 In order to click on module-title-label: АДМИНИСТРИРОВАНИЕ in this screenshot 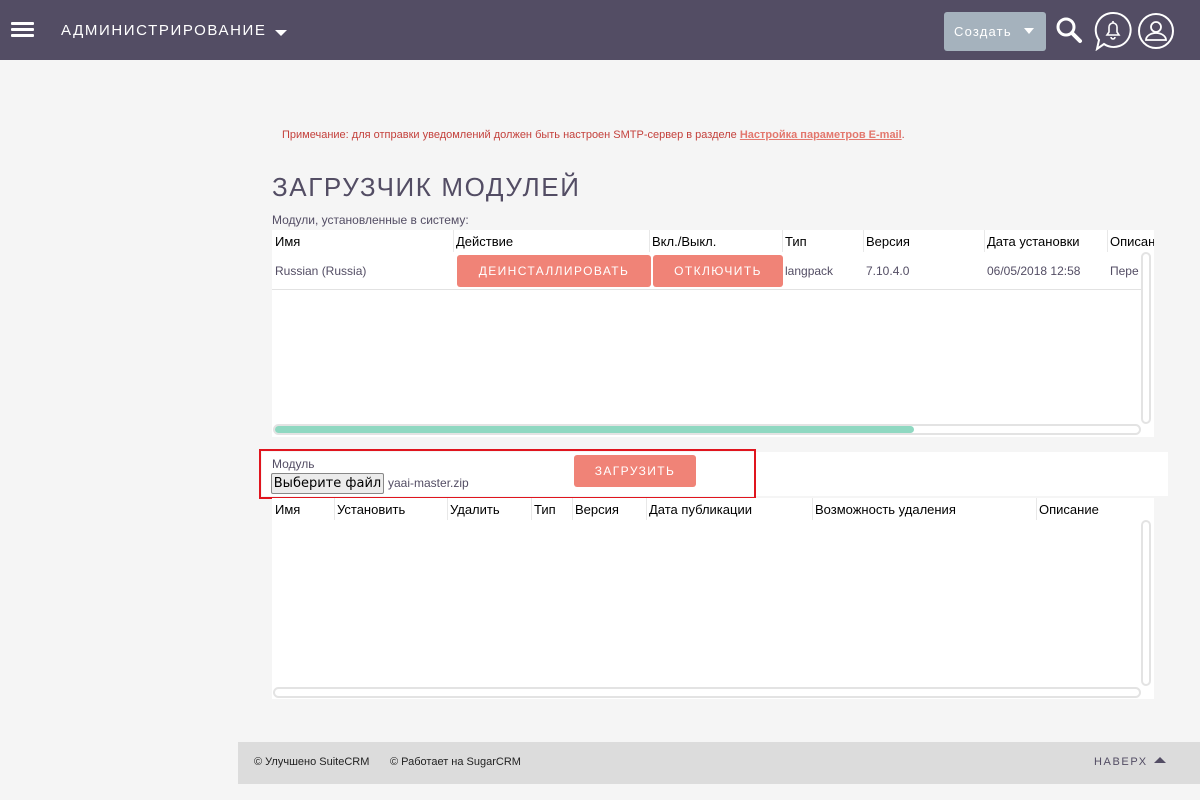, I will do `click(164, 30)`.